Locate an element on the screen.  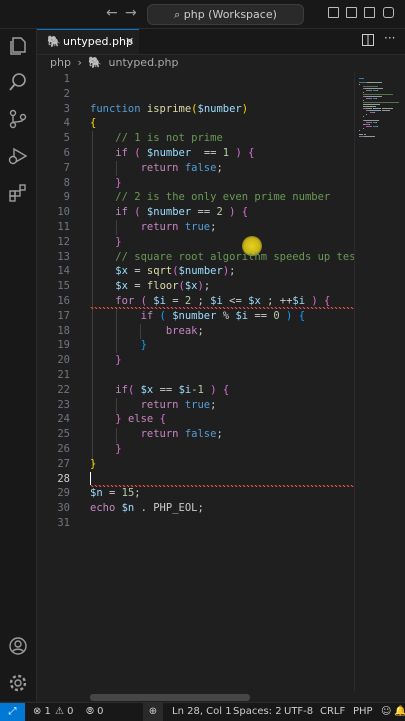
code-token: ; is located at coordinates (201, 301).